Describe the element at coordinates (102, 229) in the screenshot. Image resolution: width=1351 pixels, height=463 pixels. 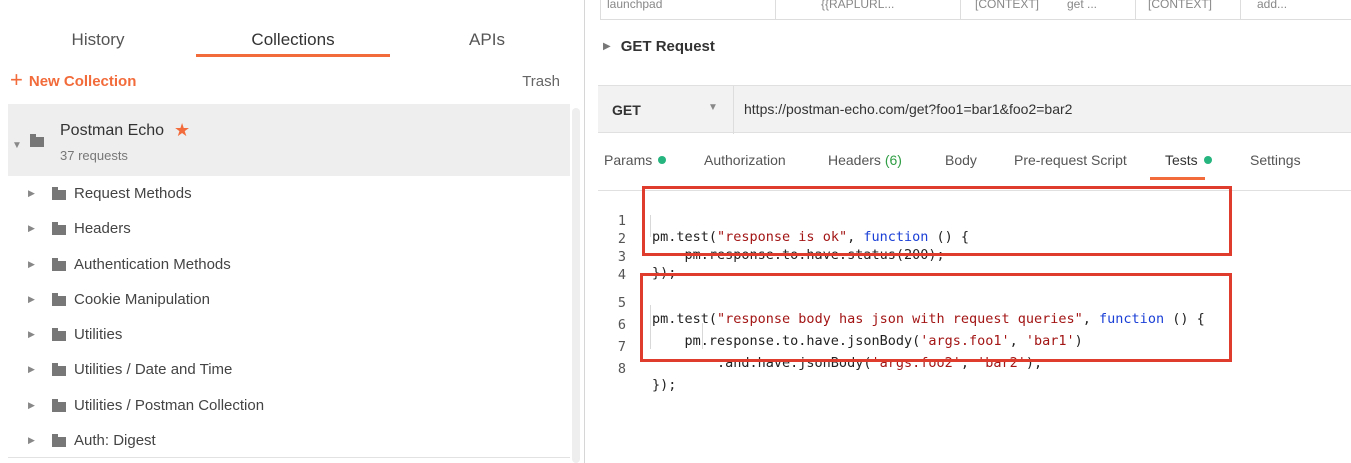
I see `folder-label: Headers` at that location.